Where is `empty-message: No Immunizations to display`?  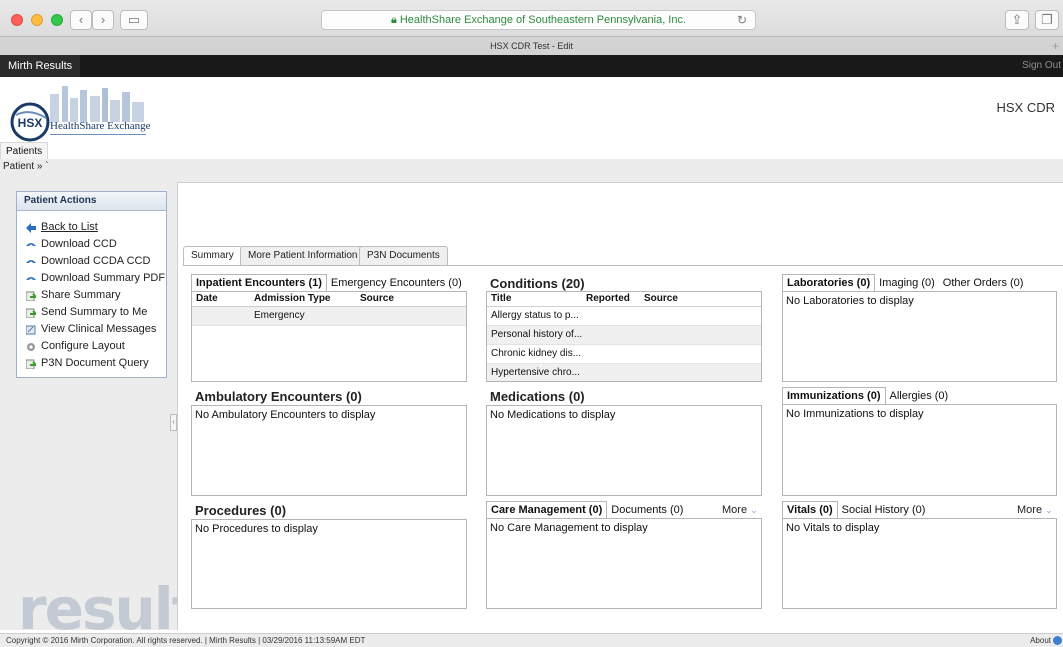 empty-message: No Immunizations to display is located at coordinates (855, 414).